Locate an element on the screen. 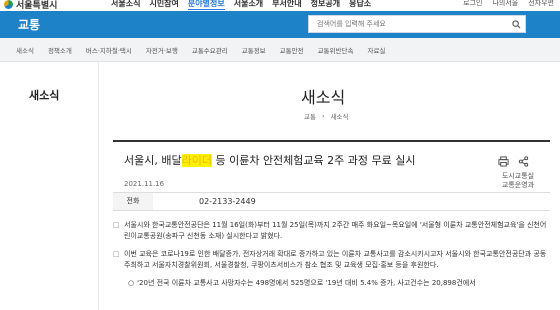  article-title-highlight: 라이더 is located at coordinates (196, 160).